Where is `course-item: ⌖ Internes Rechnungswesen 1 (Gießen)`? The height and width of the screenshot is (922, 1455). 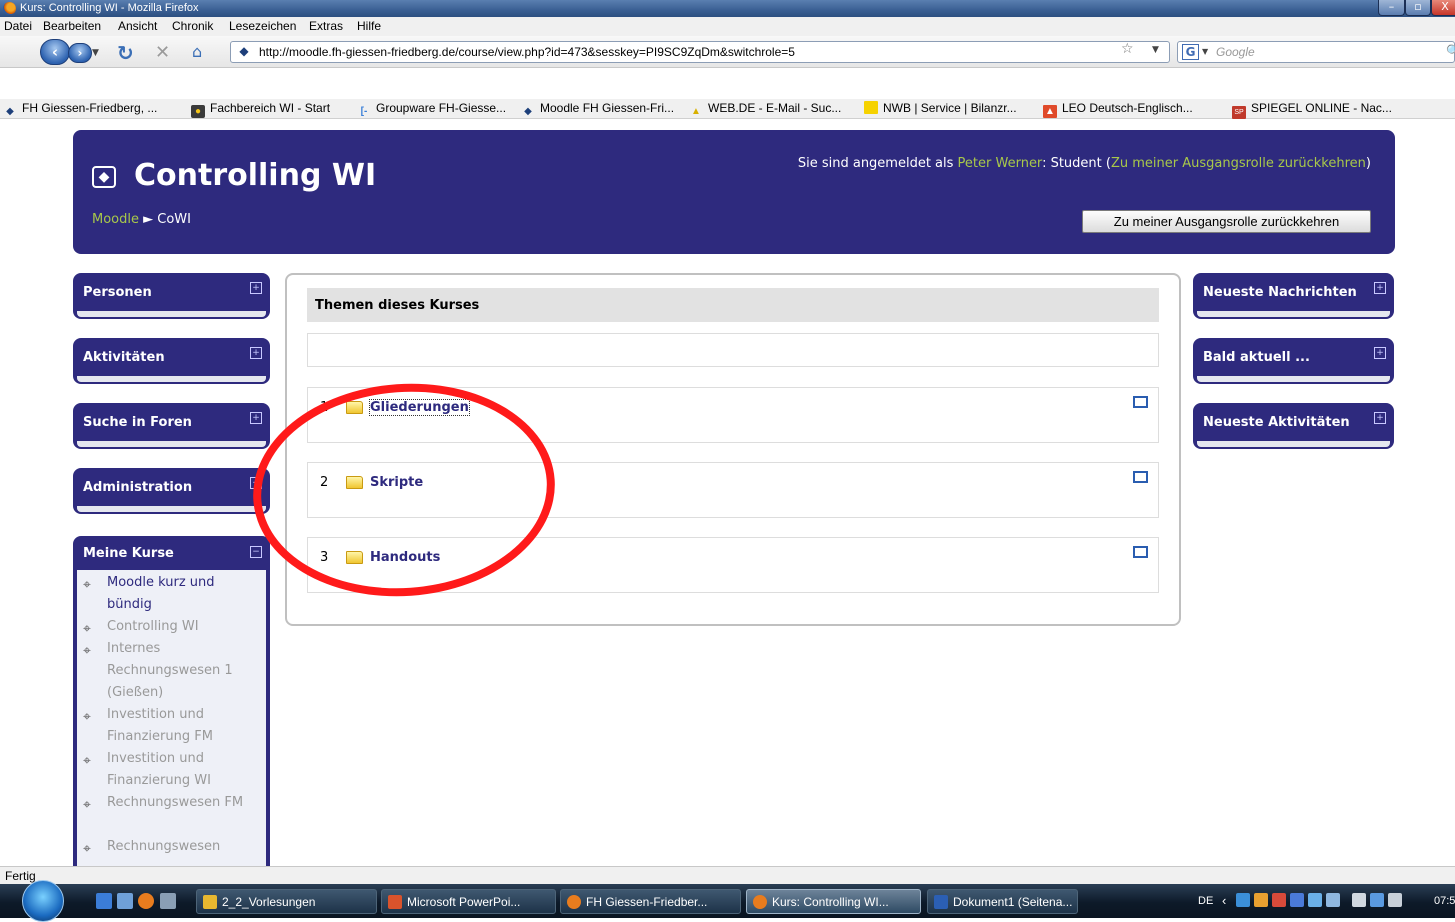 course-item: ⌖ Internes Rechnungswesen 1 (Gießen) is located at coordinates (170, 671).